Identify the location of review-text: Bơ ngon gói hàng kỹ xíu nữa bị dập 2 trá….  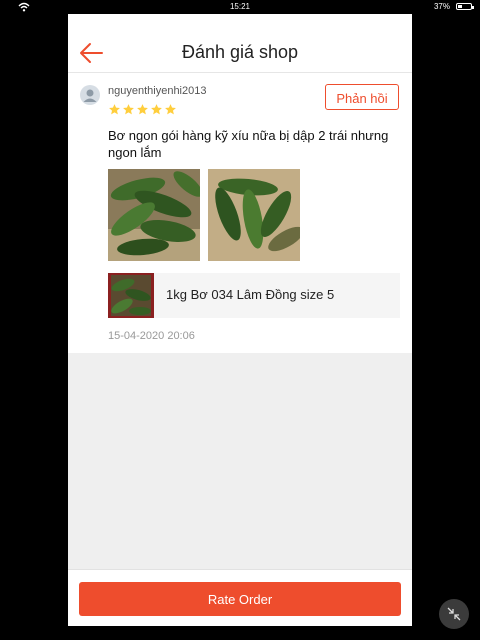
(248, 144).